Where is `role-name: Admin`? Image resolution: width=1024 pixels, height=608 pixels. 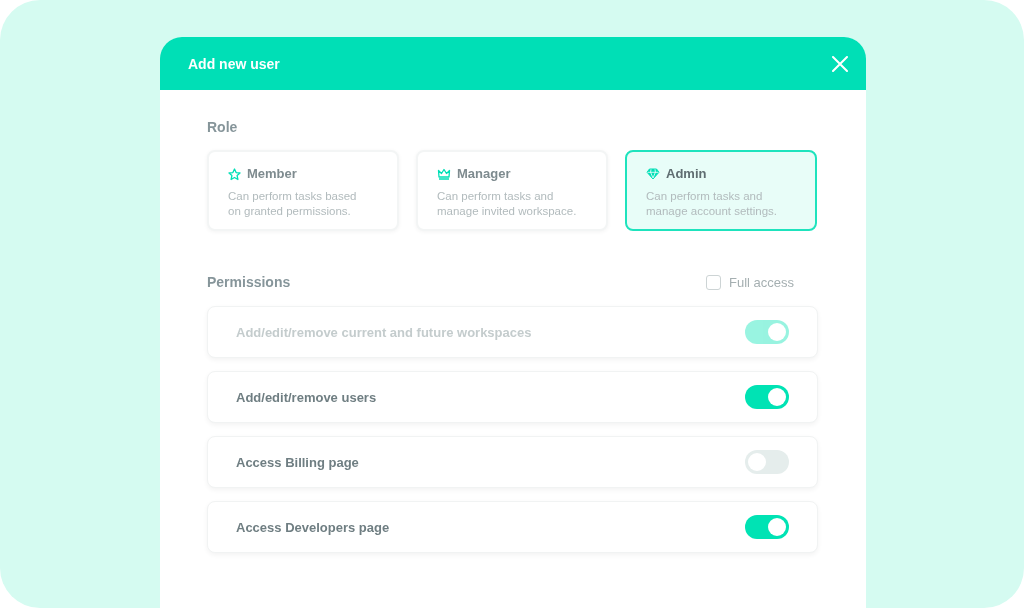 role-name: Admin is located at coordinates (686, 174).